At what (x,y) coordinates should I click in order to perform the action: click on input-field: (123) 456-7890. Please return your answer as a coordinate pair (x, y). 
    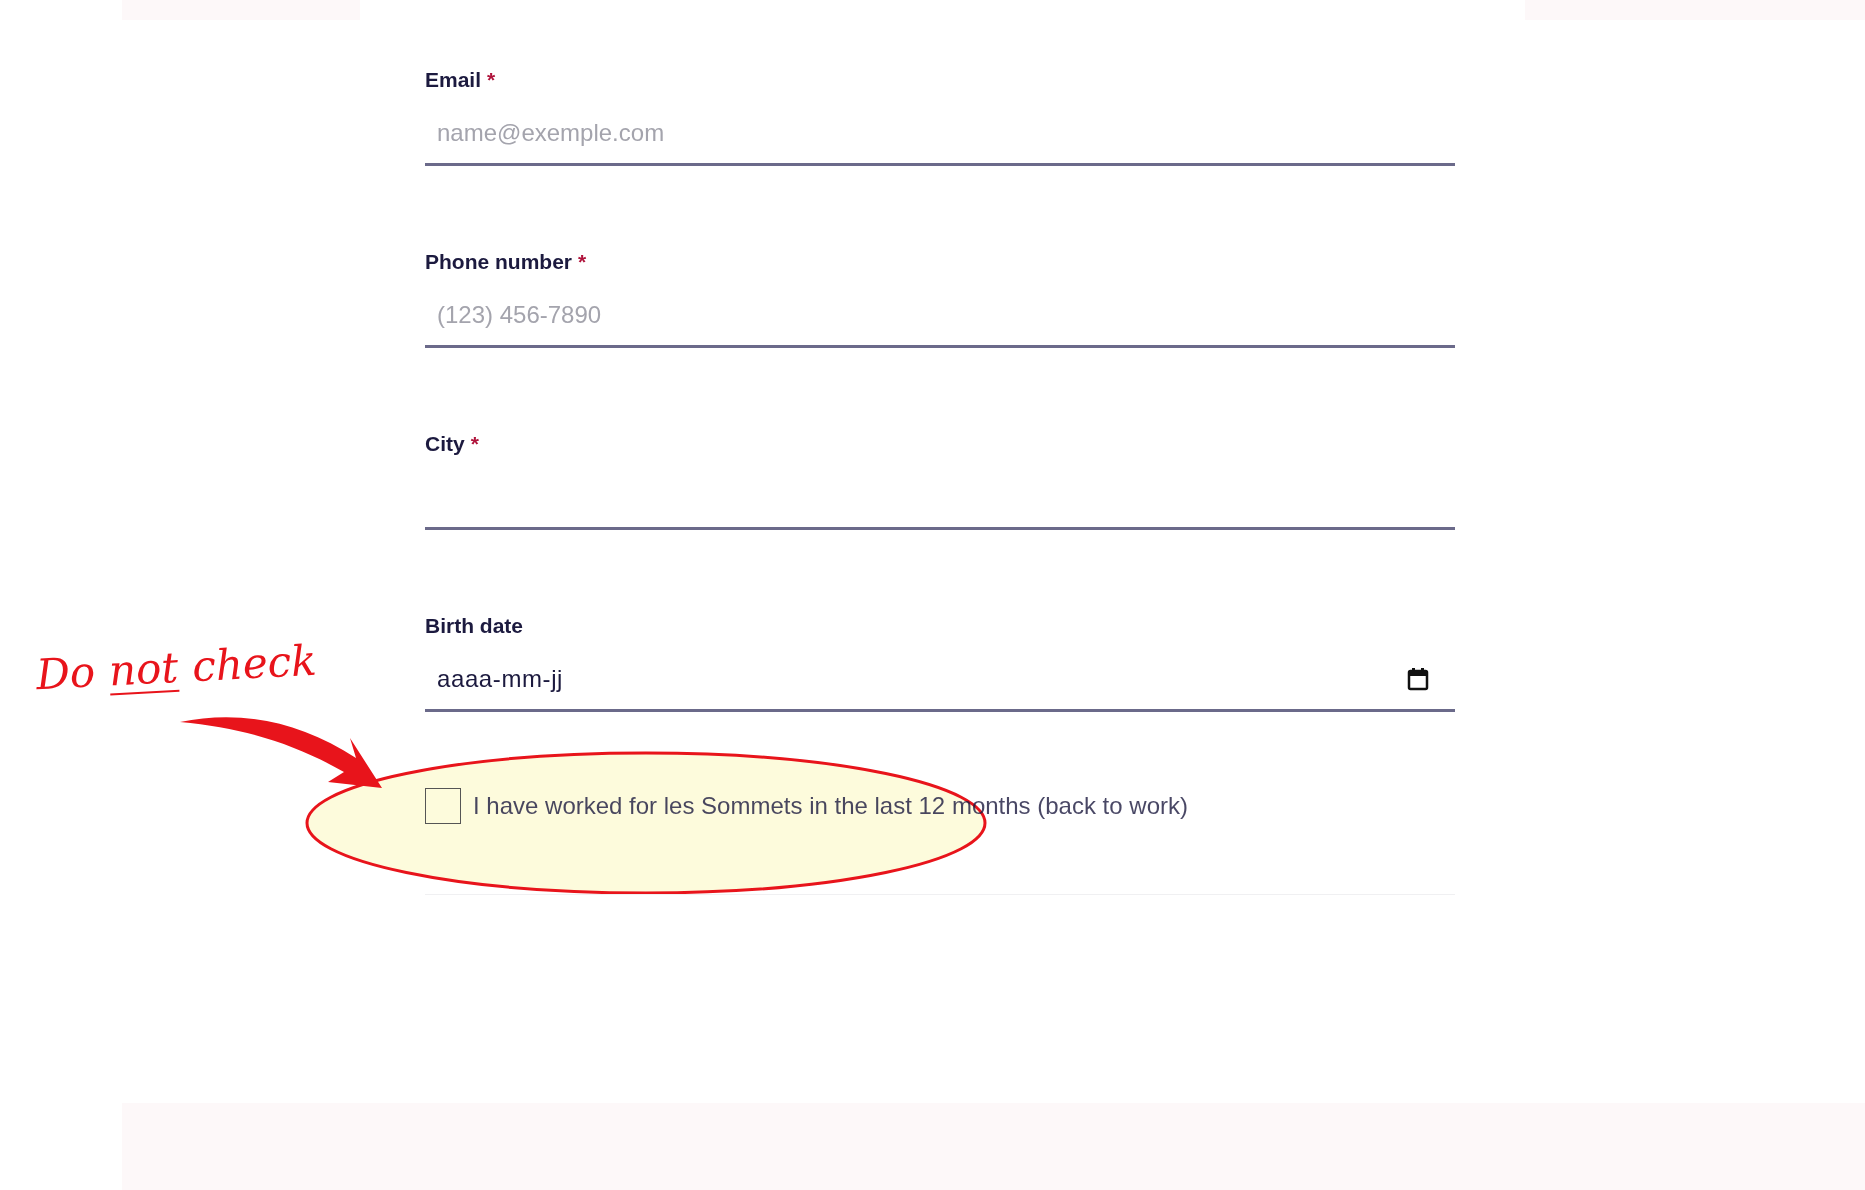
    Looking at the image, I should click on (940, 316).